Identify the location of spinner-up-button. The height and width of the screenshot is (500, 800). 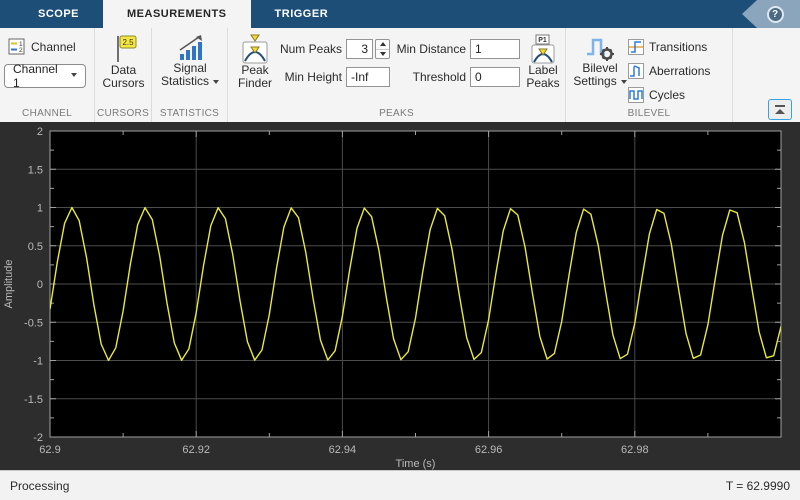
(382, 45).